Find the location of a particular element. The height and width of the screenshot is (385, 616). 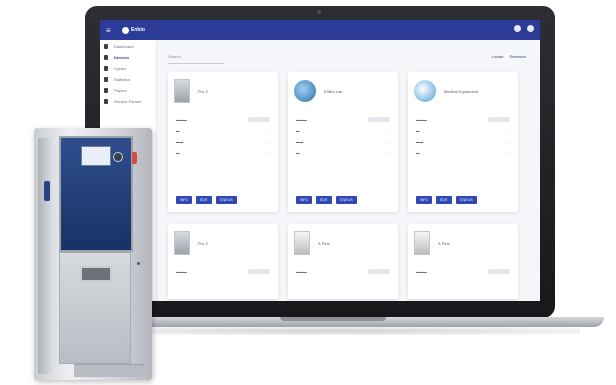

sidebar-item-service: Service Partner is located at coordinates (128, 101).